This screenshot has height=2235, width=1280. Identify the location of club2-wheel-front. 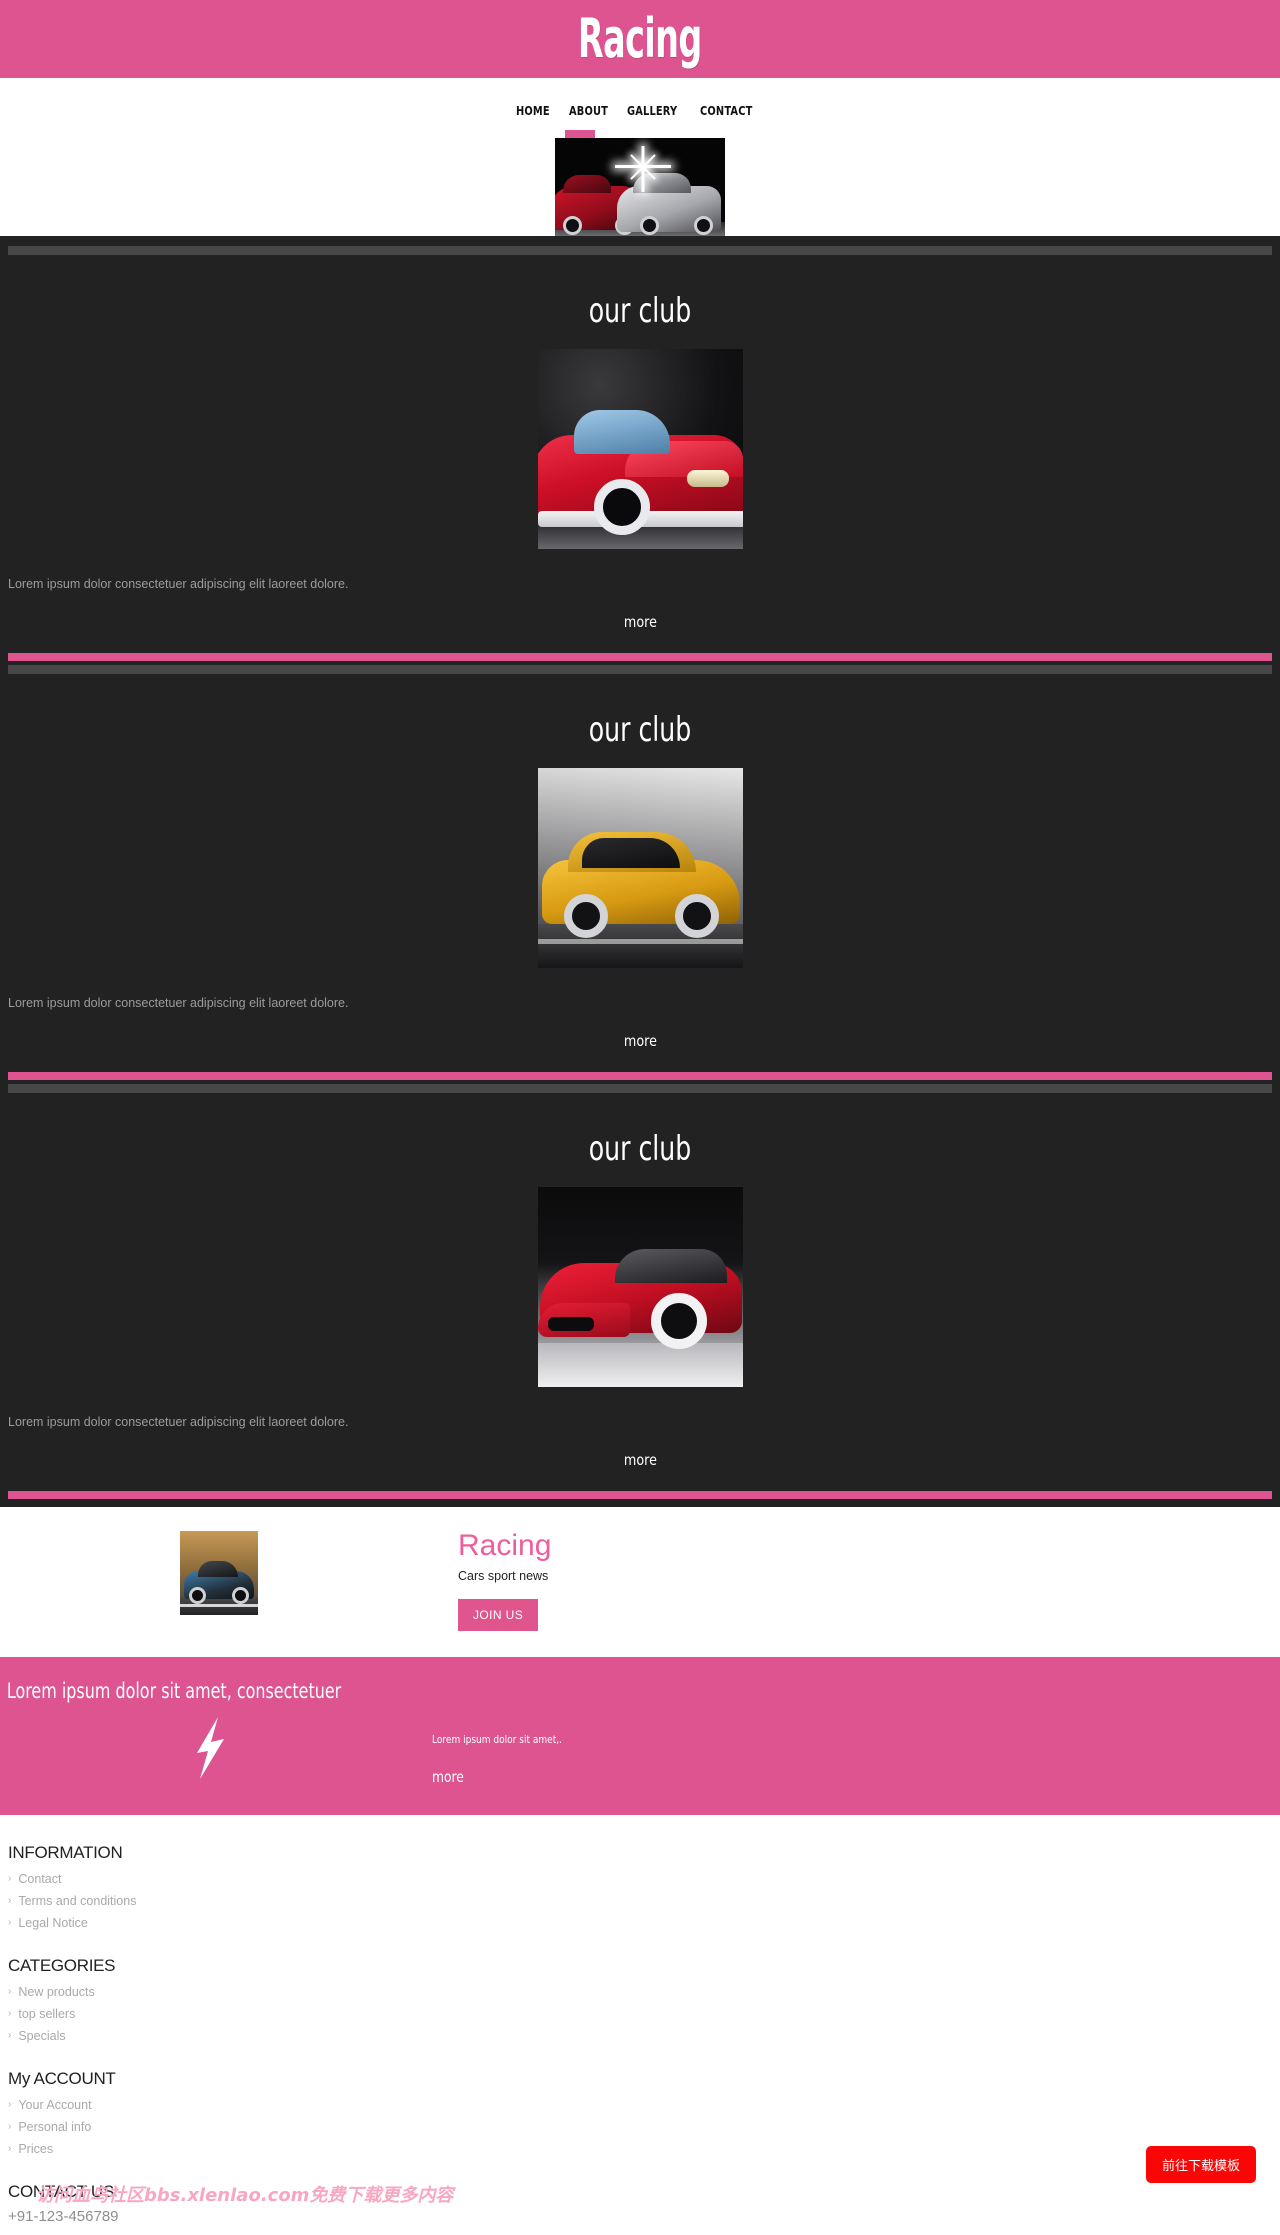
(585, 916).